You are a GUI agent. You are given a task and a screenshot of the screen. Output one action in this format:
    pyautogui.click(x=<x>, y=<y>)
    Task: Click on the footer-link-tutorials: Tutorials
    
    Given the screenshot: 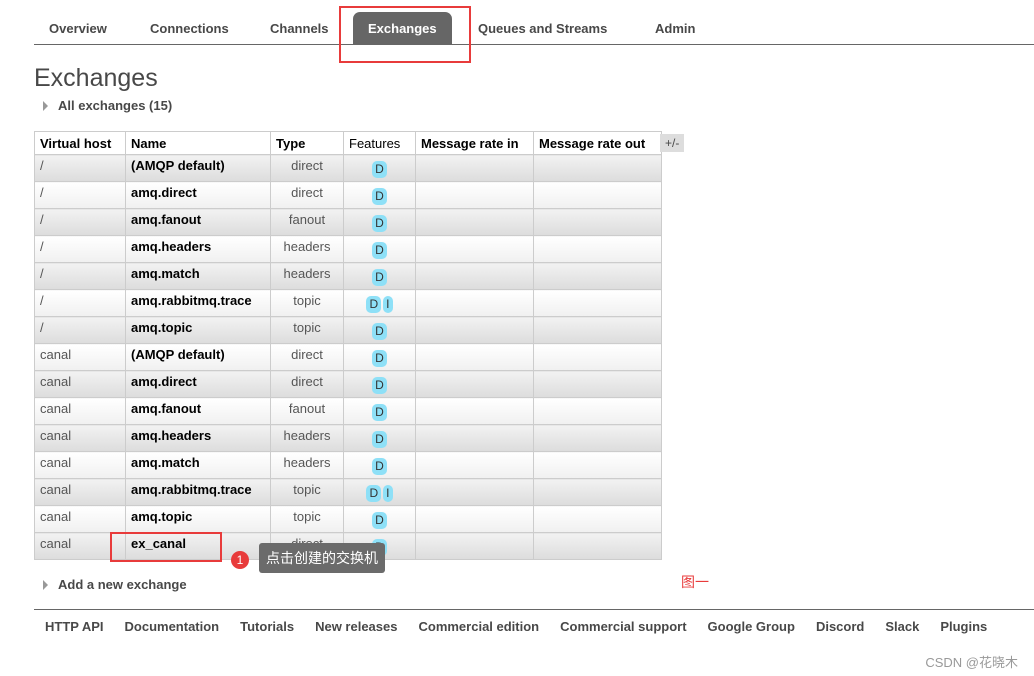 What is the action you would take?
    pyautogui.click(x=267, y=627)
    